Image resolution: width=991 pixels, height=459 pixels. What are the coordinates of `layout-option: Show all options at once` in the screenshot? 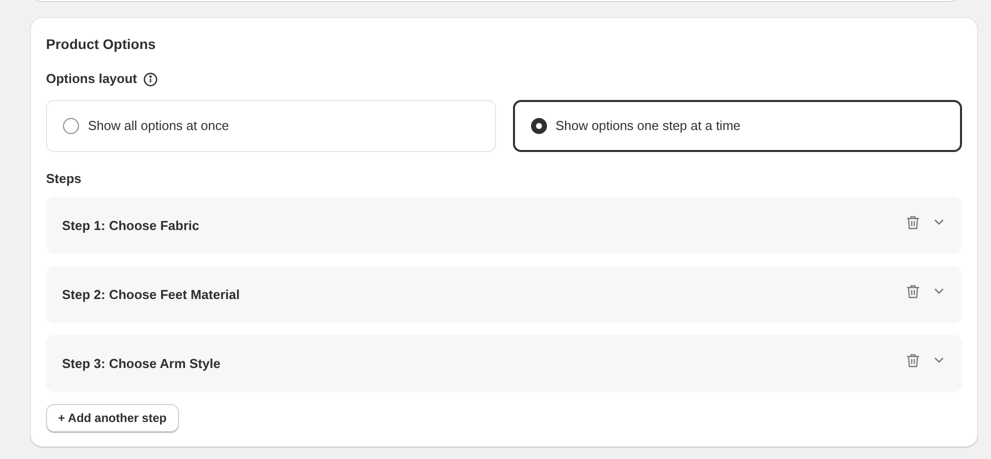 It's located at (271, 126).